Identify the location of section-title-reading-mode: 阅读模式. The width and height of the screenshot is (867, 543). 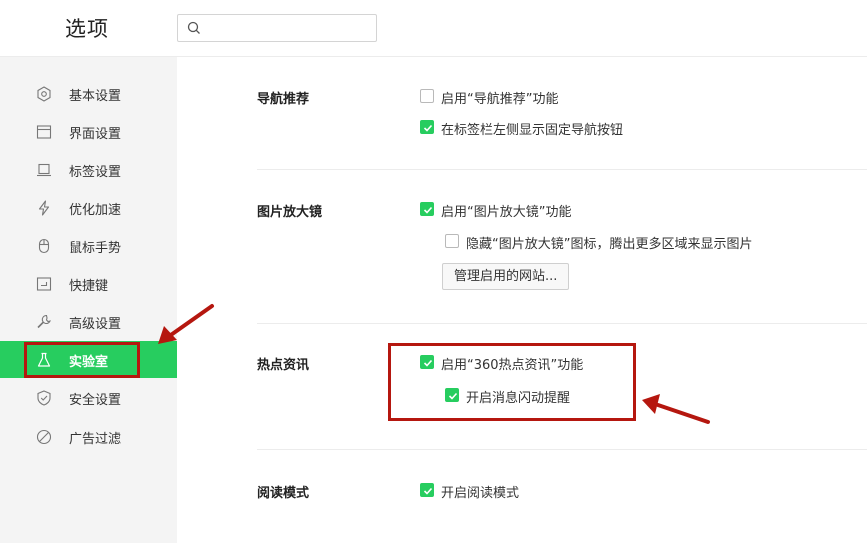
(283, 493).